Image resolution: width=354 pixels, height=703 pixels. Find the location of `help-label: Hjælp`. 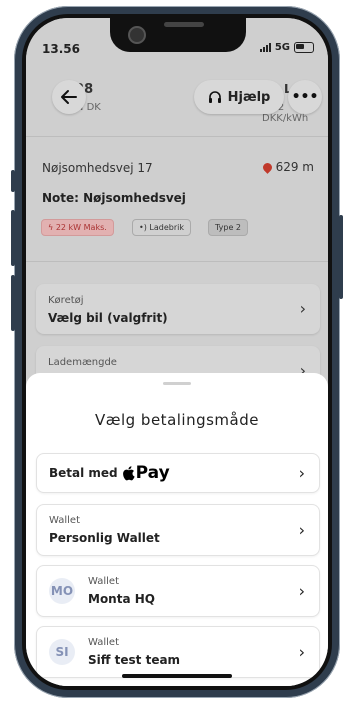

help-label: Hjælp is located at coordinates (249, 97).